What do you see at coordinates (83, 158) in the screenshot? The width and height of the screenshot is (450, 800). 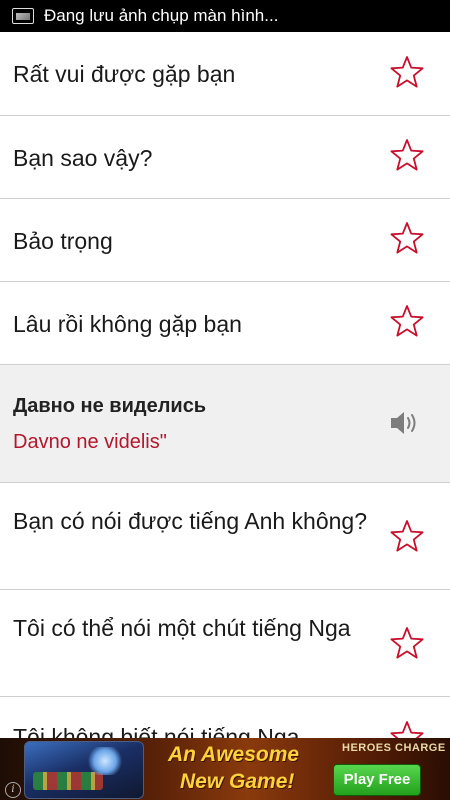 I see `phrase-text: Bạn sao vậy?` at bounding box center [83, 158].